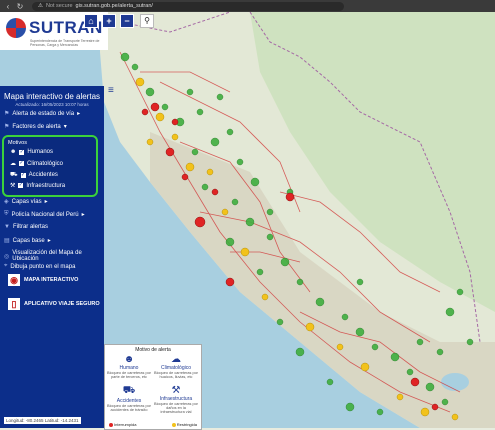 The width and height of the screenshot is (495, 430). I want to click on panel-title: Mapa interactivo de alertas, so click(52, 96).